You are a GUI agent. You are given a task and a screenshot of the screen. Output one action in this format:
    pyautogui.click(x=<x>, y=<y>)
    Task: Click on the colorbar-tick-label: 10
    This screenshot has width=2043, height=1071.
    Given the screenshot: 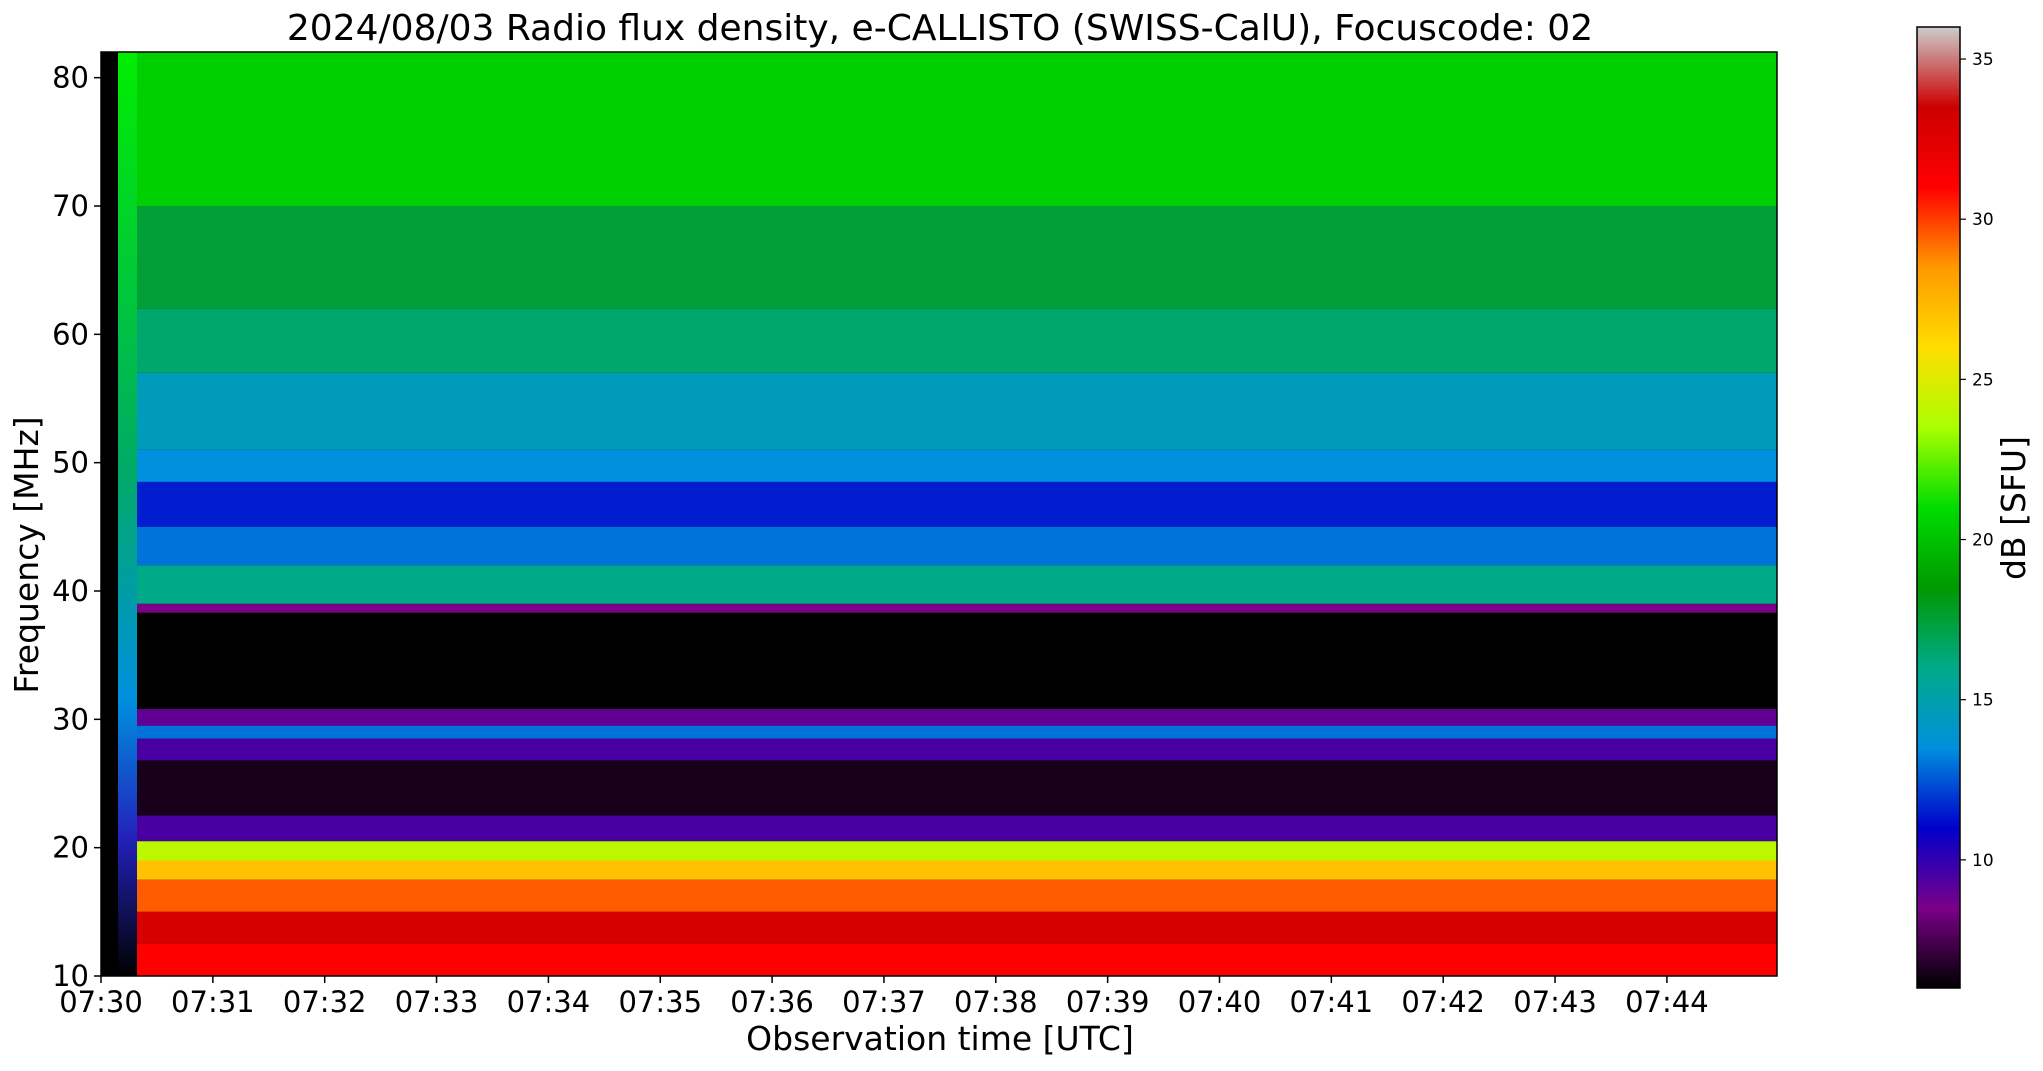 What is the action you would take?
    pyautogui.click(x=1983, y=861)
    